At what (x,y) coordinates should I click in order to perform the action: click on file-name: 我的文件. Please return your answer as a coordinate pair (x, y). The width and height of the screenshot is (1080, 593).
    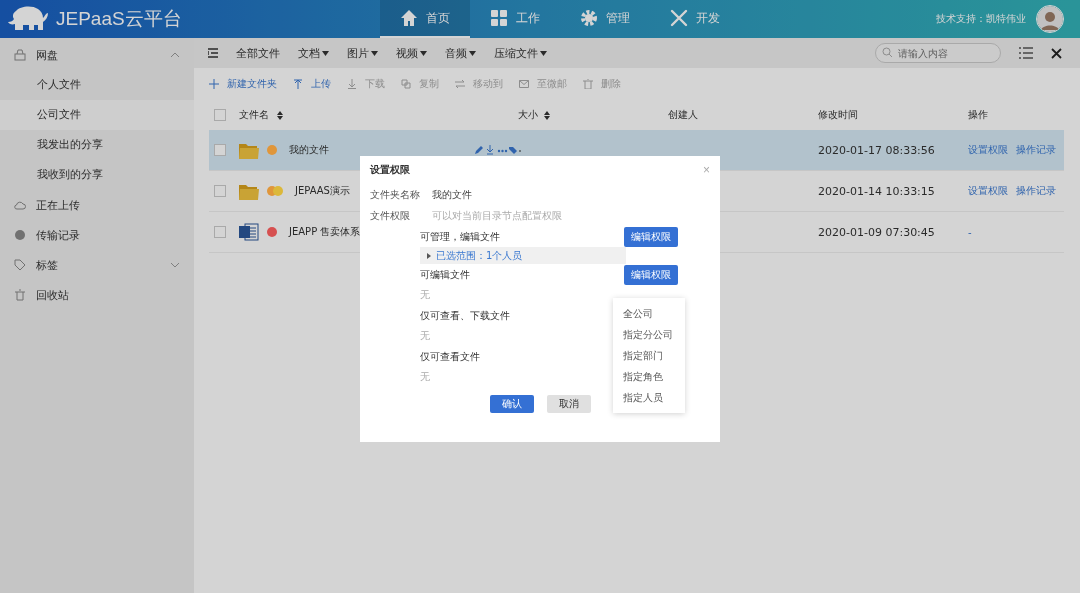
    Looking at the image, I should click on (309, 150).